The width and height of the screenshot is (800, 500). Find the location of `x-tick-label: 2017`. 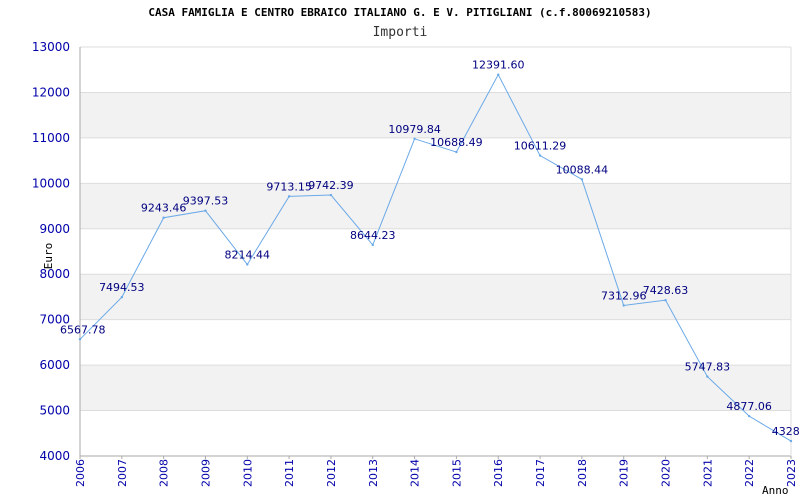

x-tick-label: 2017 is located at coordinates (540, 473).